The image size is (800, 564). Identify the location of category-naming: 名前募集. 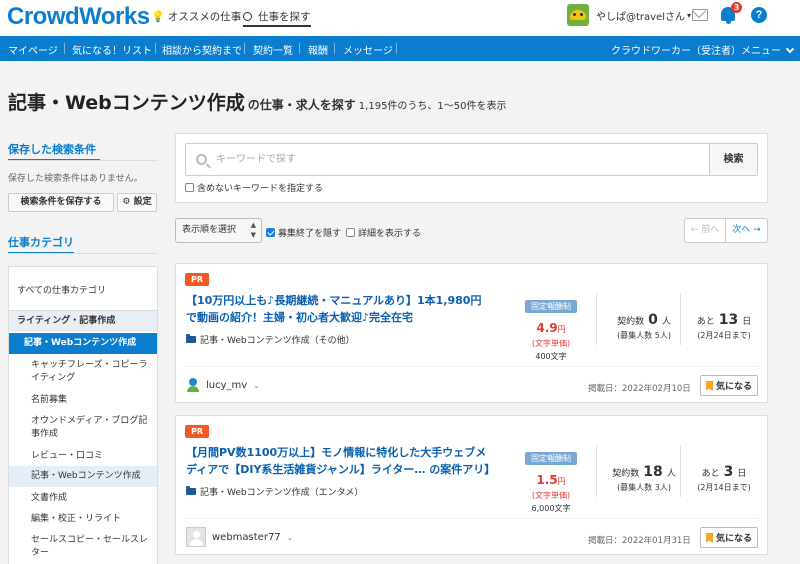
(49, 400).